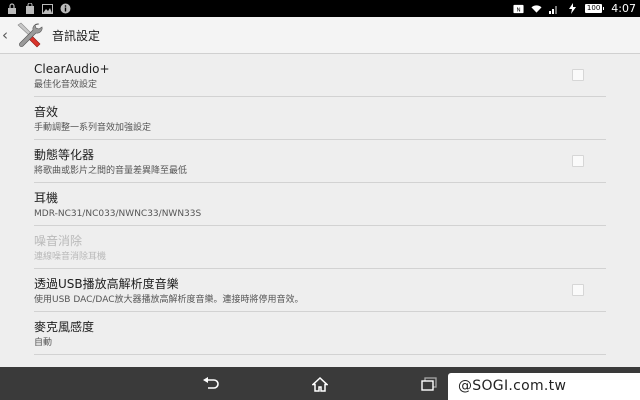  Describe the element at coordinates (320, 333) in the screenshot. I see `setting-mic-sensitivity: 麥克風感度 自動` at that location.